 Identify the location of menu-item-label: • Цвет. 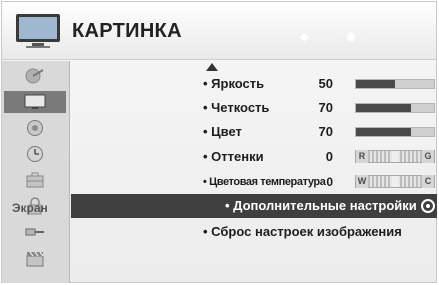
(222, 131).